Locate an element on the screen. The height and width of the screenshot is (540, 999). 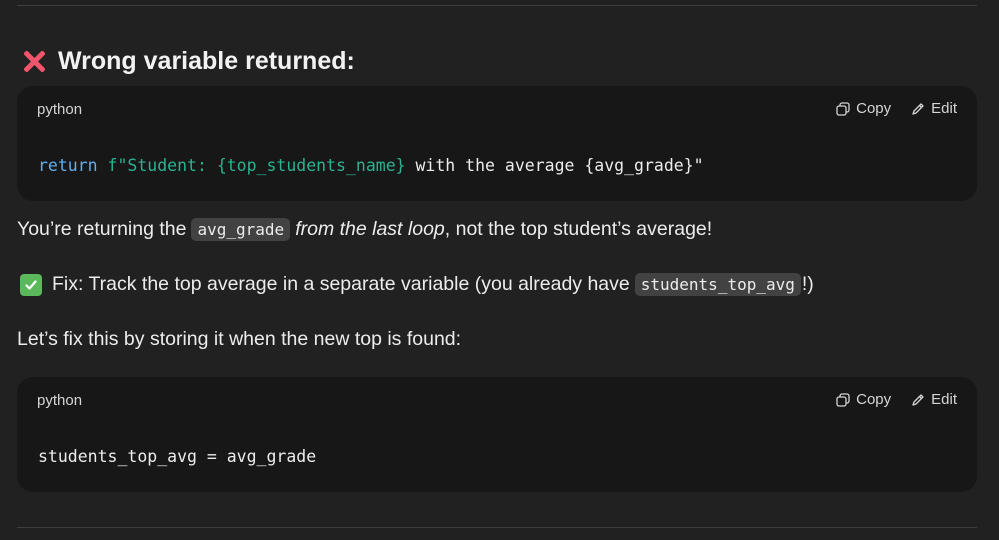
code-content: students_top_avg = avg_grade is located at coordinates (177, 456).